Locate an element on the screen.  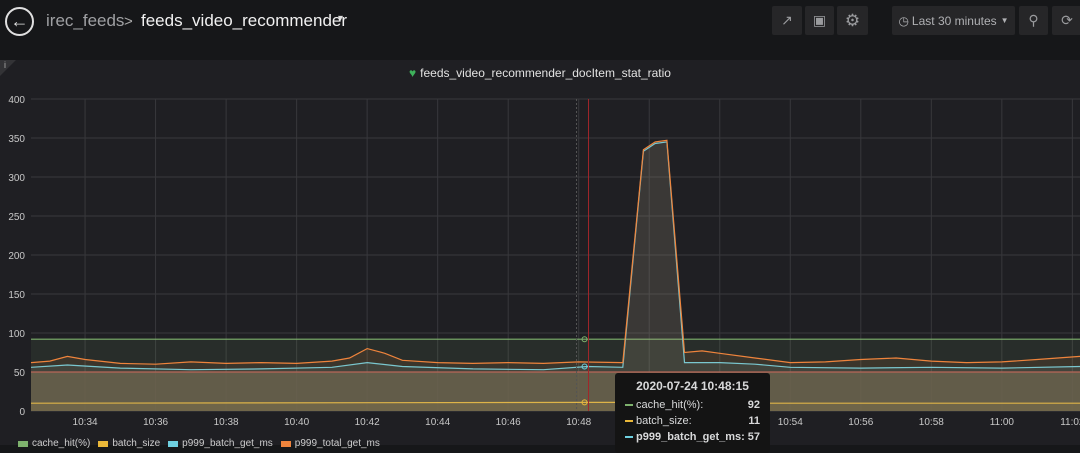
y-tick-label: 50 is located at coordinates (20, 373).